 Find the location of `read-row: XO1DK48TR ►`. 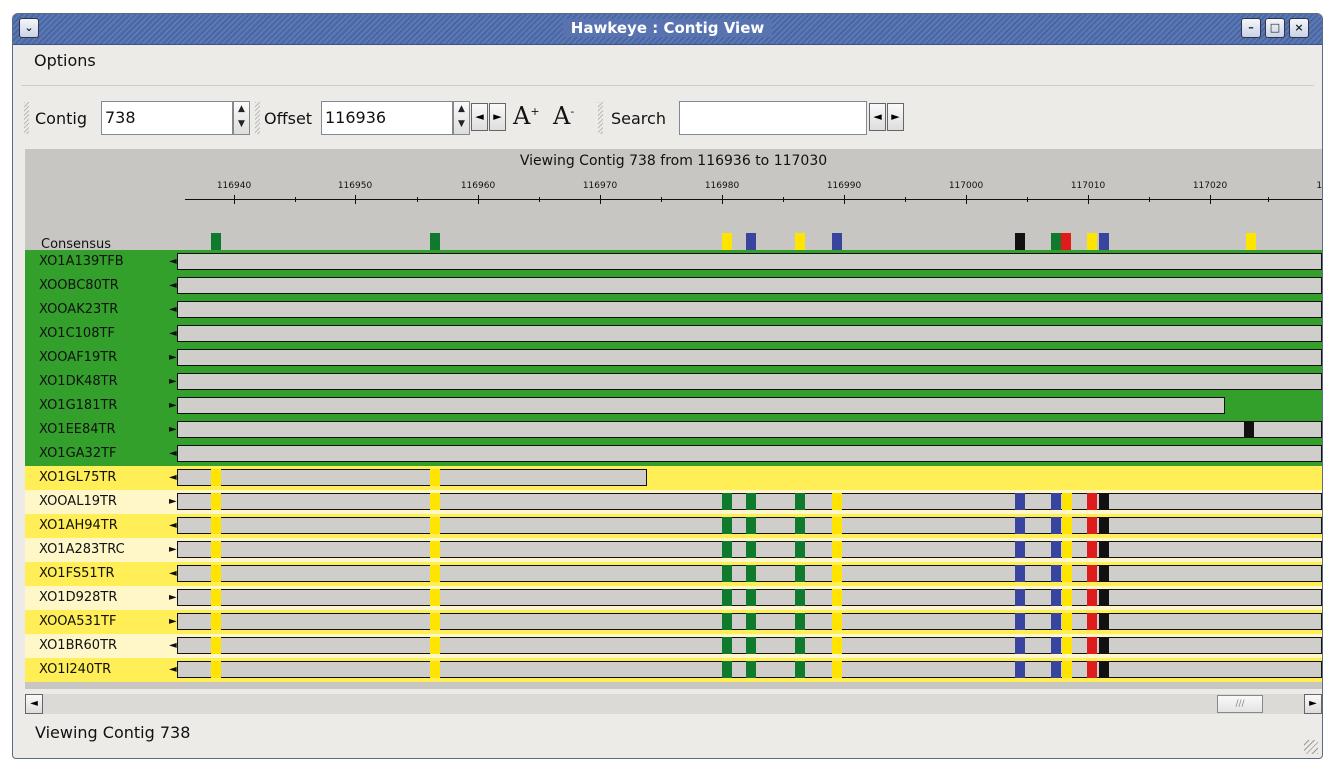

read-row: XO1DK48TR ► is located at coordinates (673, 382).